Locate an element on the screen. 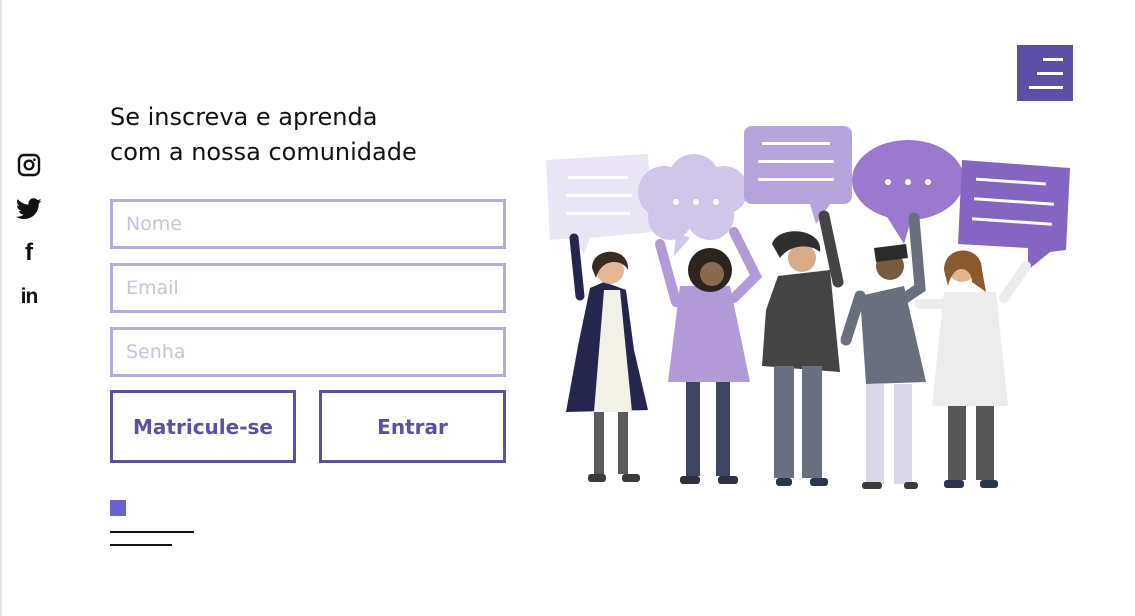  facebook-icon: f is located at coordinates (29, 253).